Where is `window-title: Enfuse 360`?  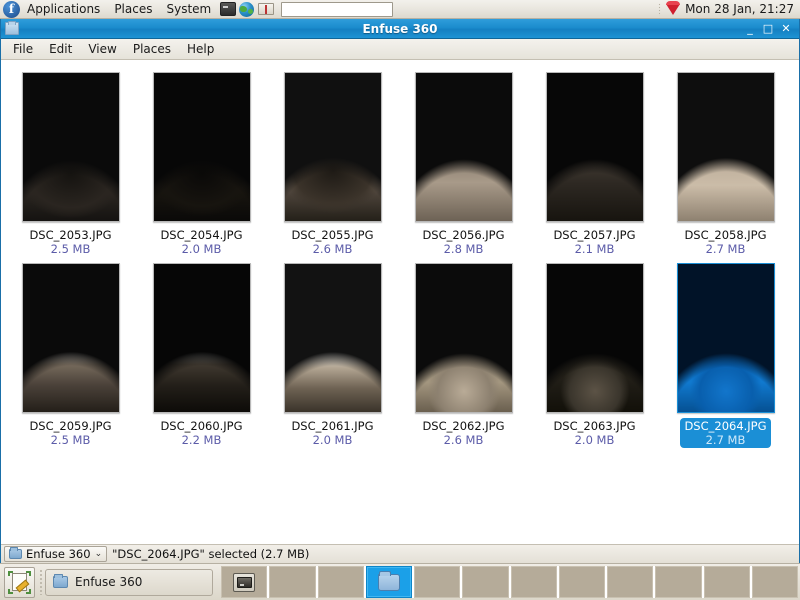 window-title: Enfuse 360 is located at coordinates (400, 28).